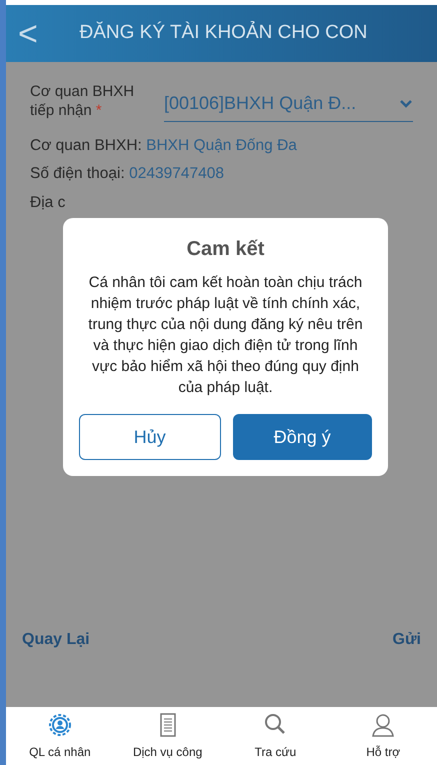 The height and width of the screenshot is (765, 437). Describe the element at coordinates (225, 249) in the screenshot. I see `dialog-title: Cam kết` at that location.